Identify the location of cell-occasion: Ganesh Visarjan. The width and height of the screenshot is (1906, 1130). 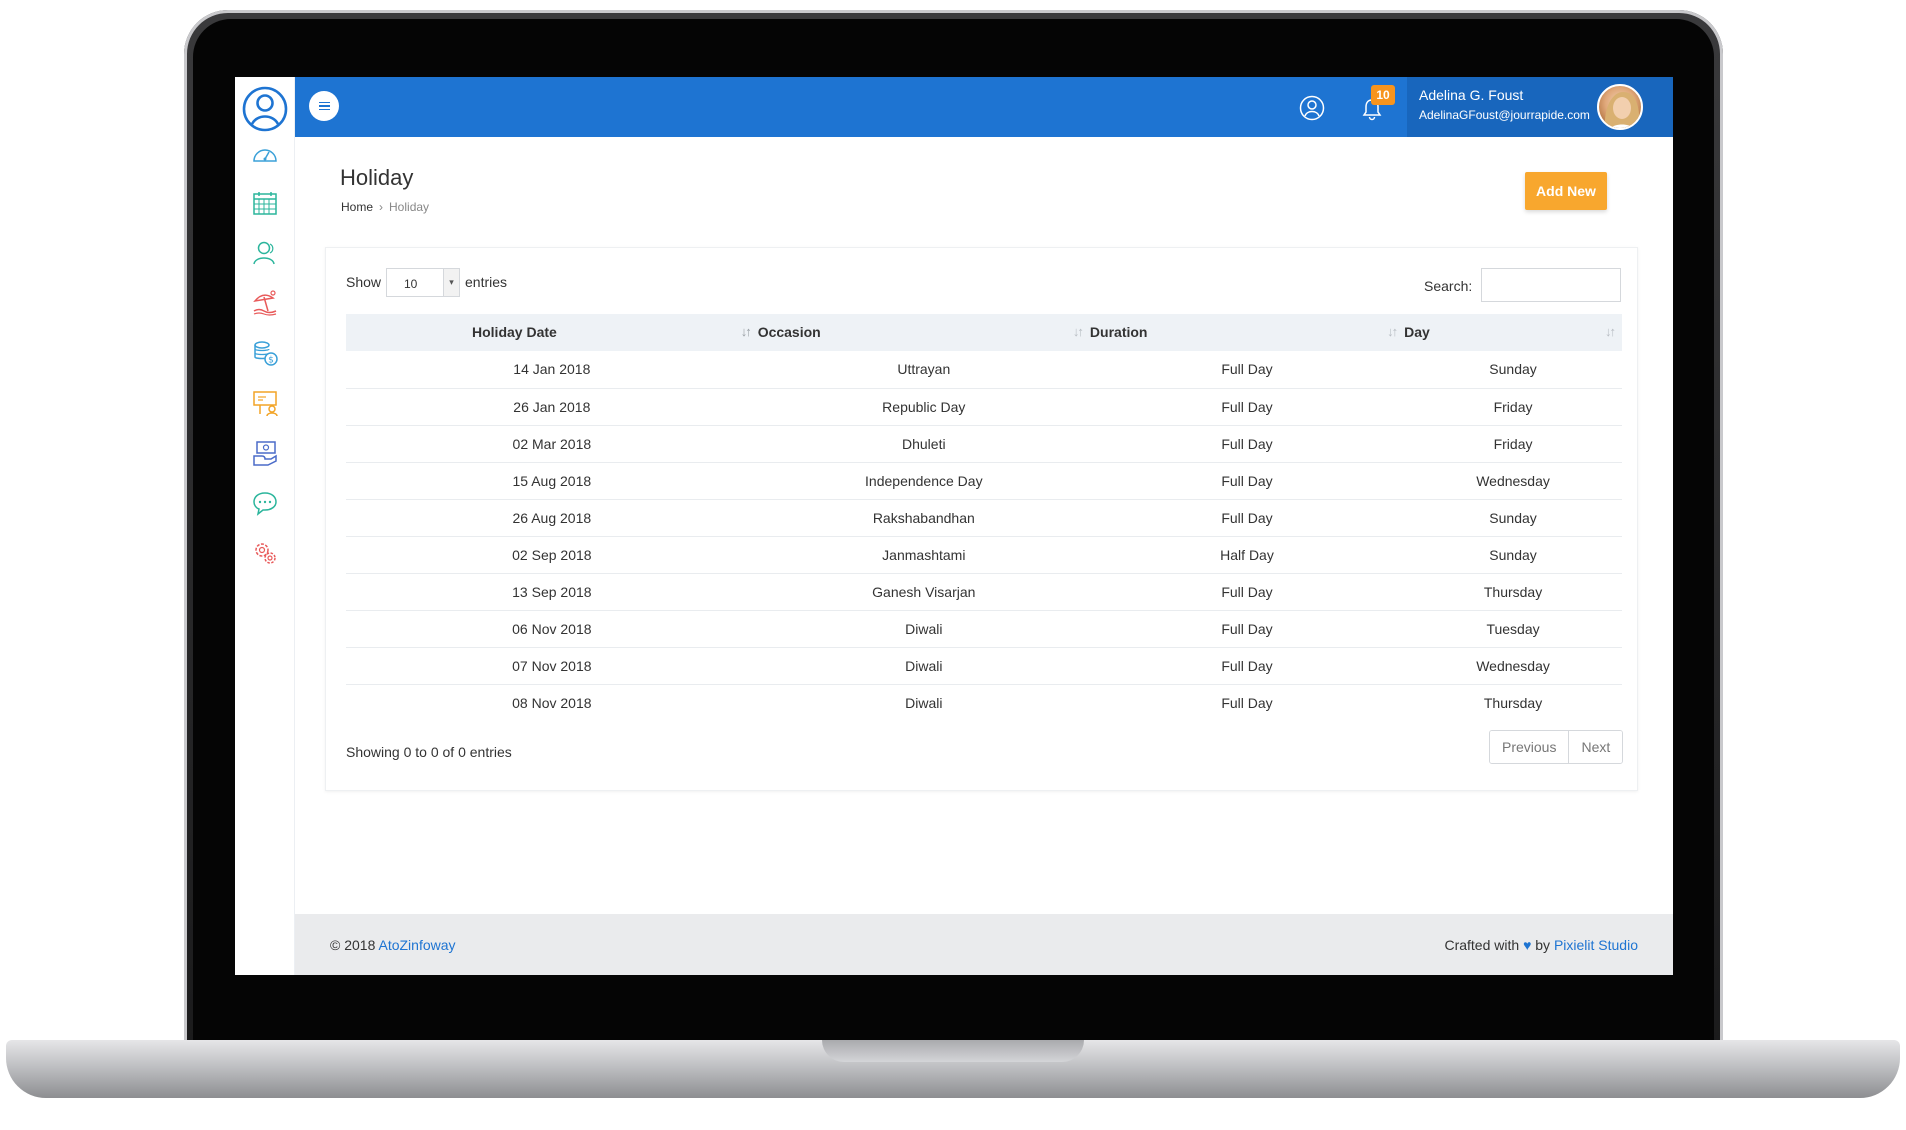
(923, 592).